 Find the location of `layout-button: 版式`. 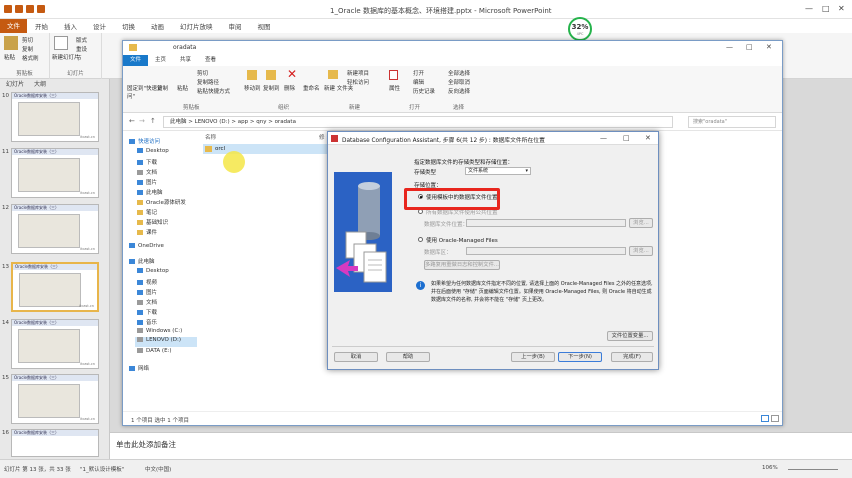

layout-button: 版式 is located at coordinates (81, 40).